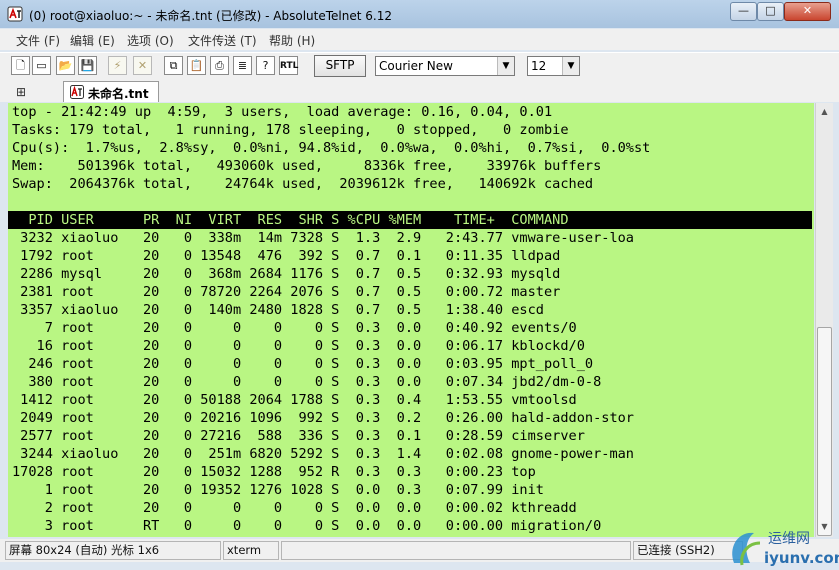  Describe the element at coordinates (824, 431) in the screenshot. I see `scrollbar-thumb` at that location.